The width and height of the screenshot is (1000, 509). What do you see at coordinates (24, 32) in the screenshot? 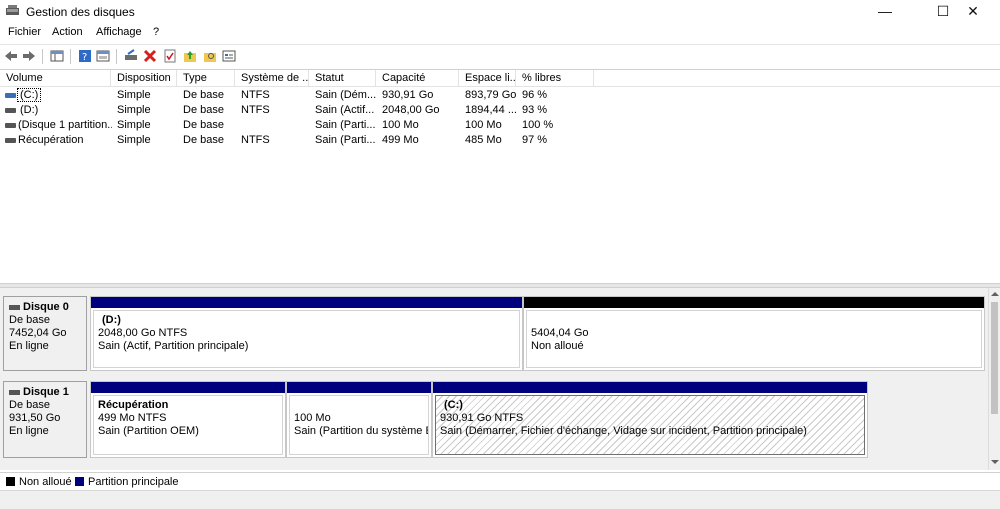
I see `menu-fichier: Fichier` at bounding box center [24, 32].